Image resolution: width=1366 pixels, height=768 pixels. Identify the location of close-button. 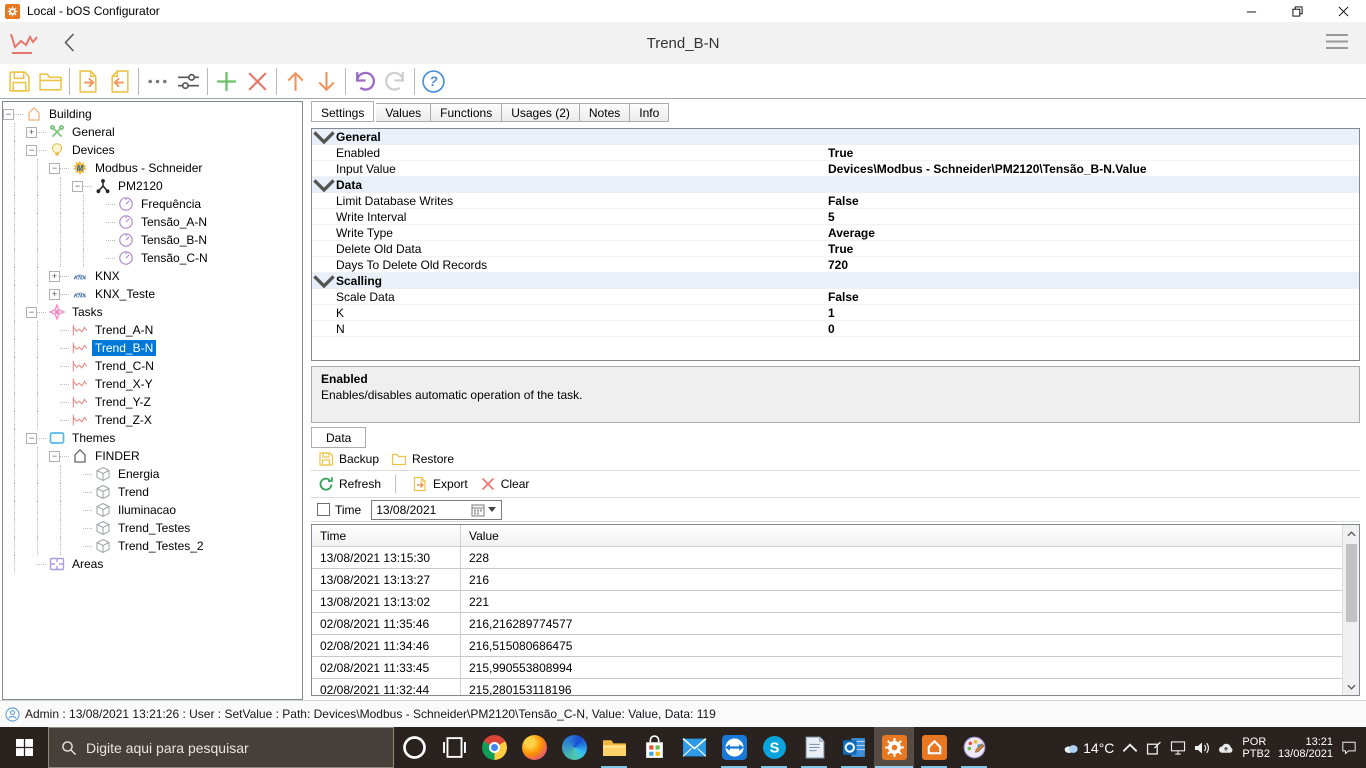
(1343, 11).